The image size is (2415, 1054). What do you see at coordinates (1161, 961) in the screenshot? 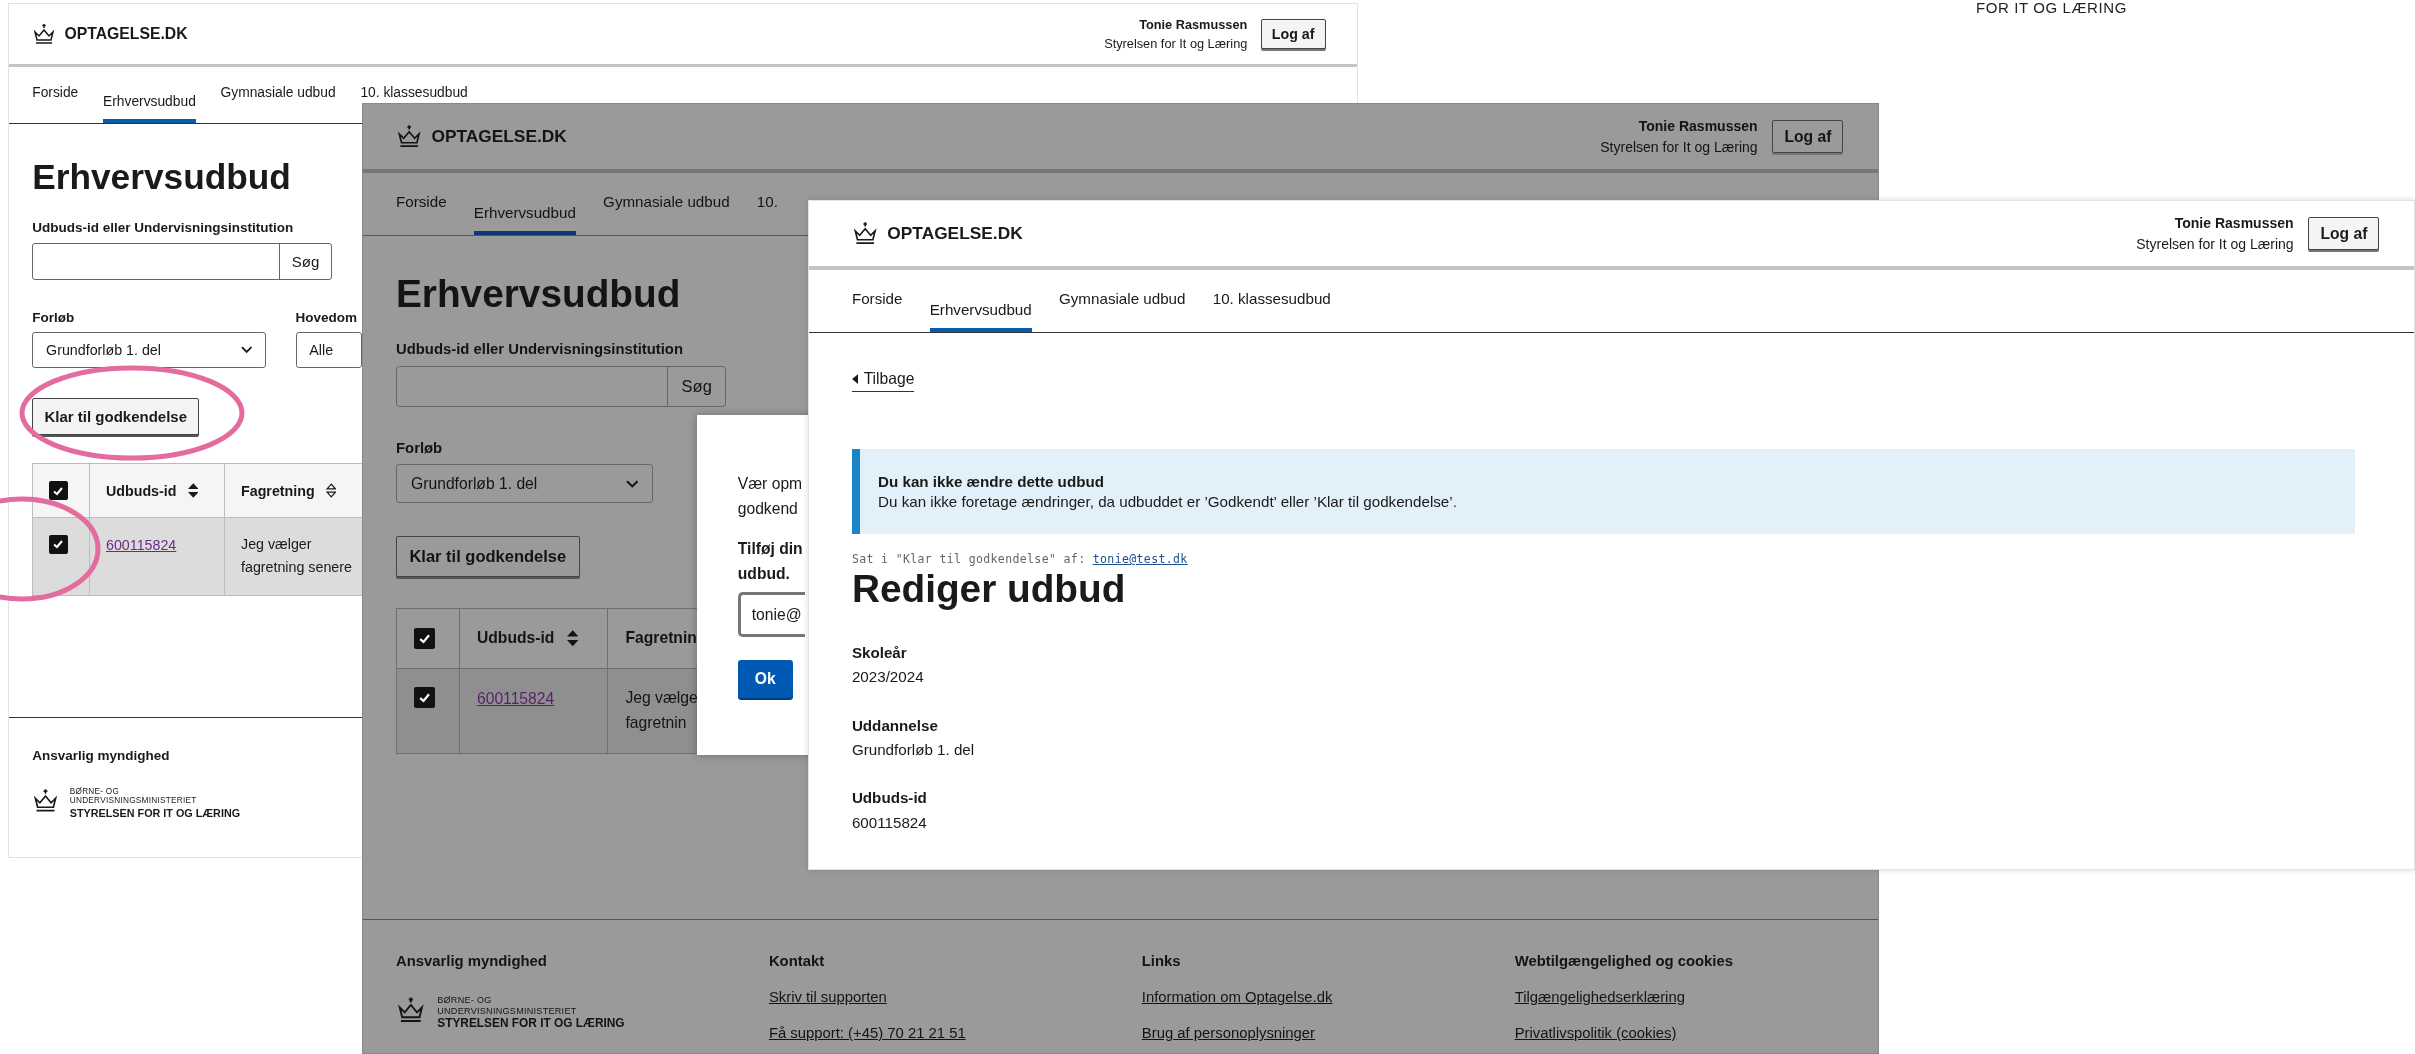
I see `footer-heading: Links` at bounding box center [1161, 961].